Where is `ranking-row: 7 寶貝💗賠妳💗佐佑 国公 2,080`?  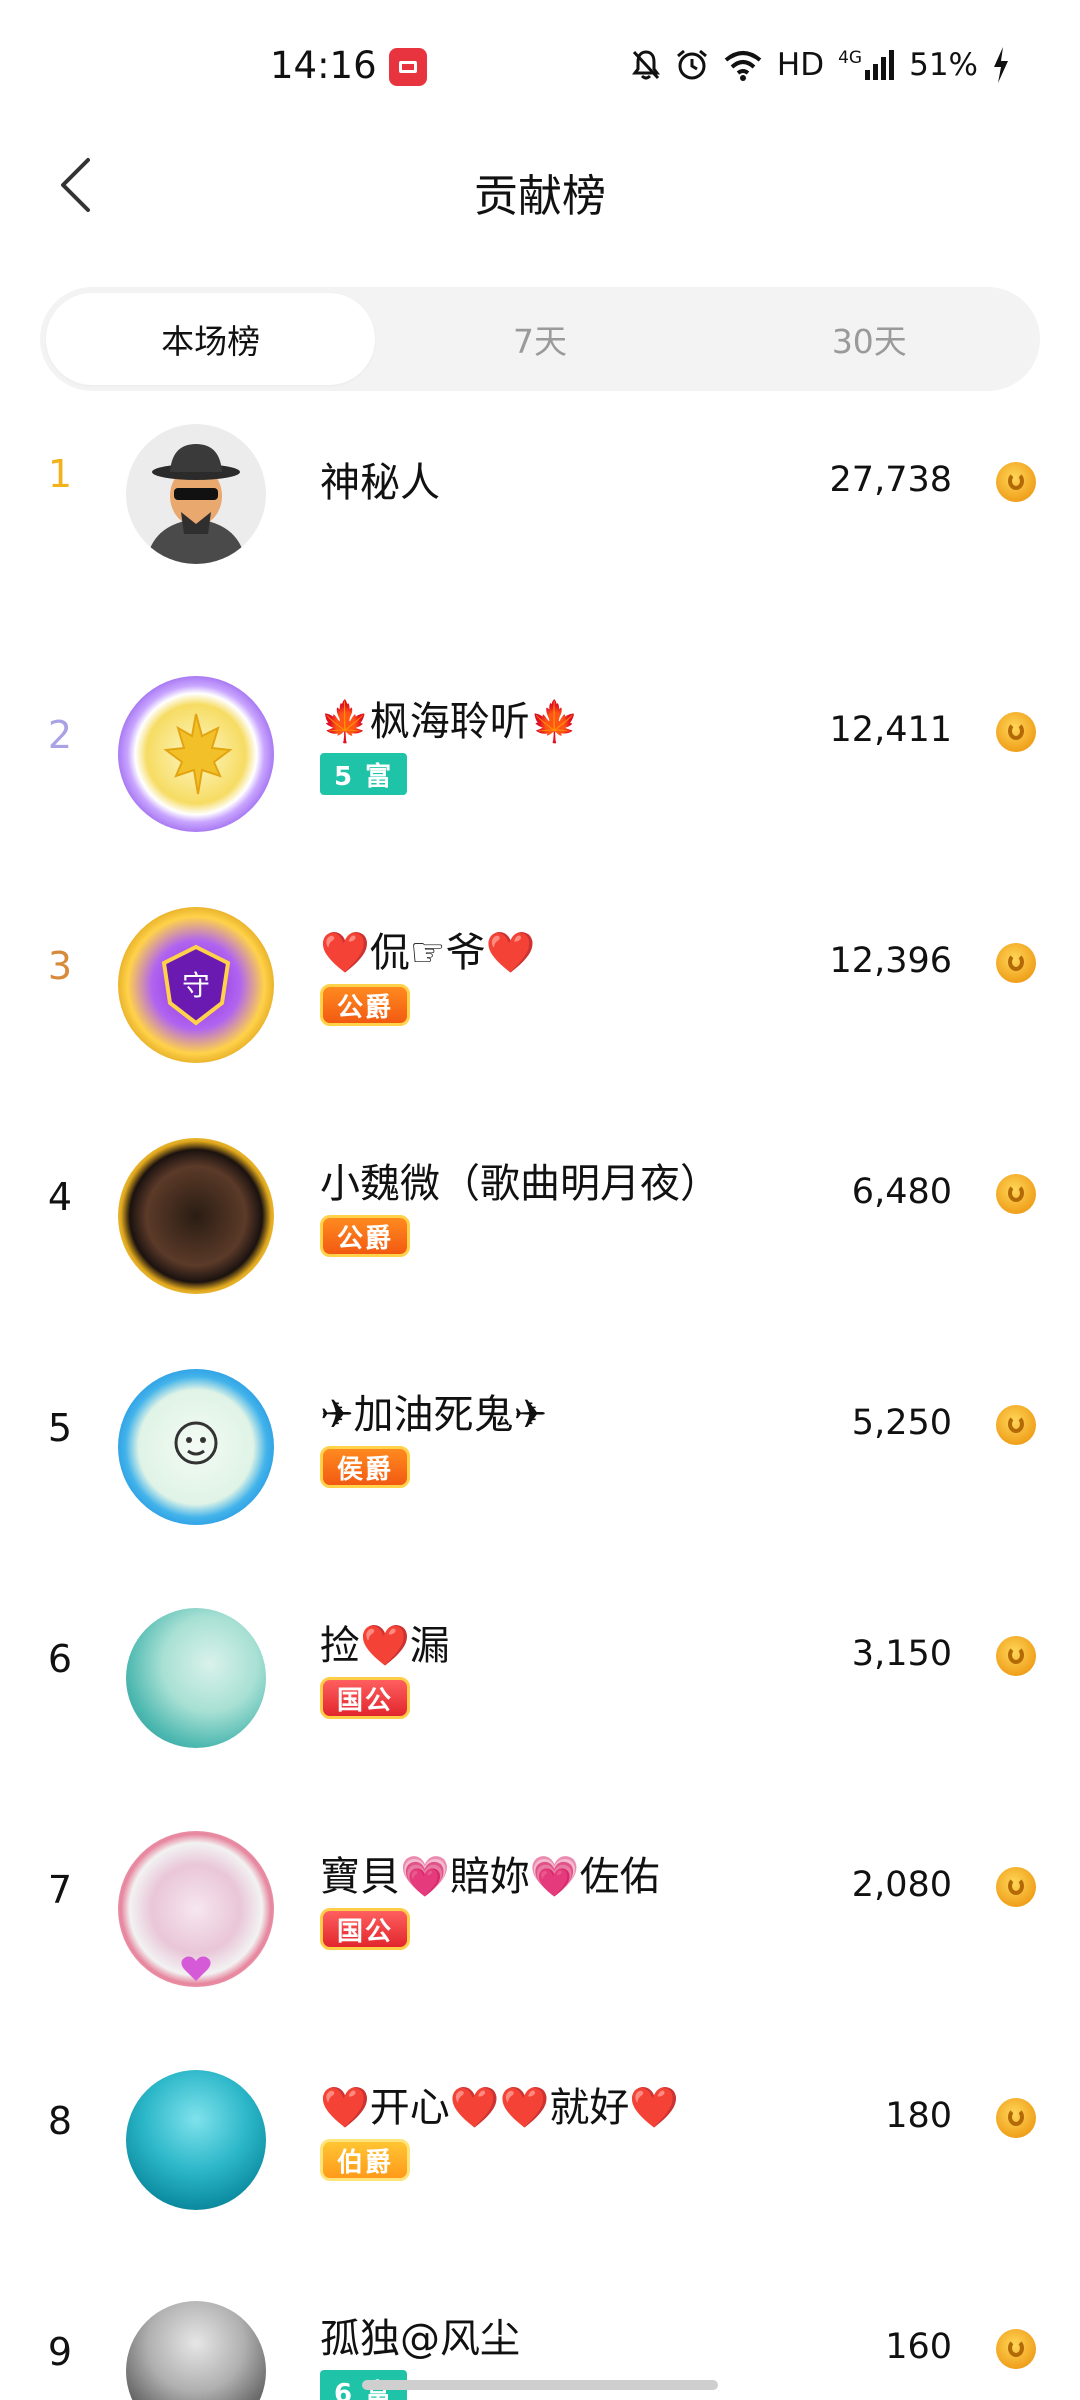 ranking-row: 7 寶貝💗賠妳💗佐佑 国公 2,080 is located at coordinates (540, 1911).